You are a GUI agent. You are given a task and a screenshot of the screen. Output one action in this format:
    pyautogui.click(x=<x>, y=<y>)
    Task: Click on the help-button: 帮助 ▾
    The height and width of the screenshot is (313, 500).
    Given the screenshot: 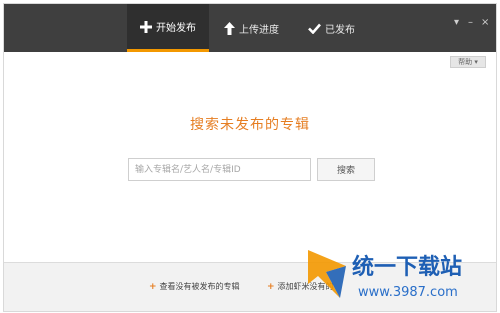 What is the action you would take?
    pyautogui.click(x=468, y=62)
    